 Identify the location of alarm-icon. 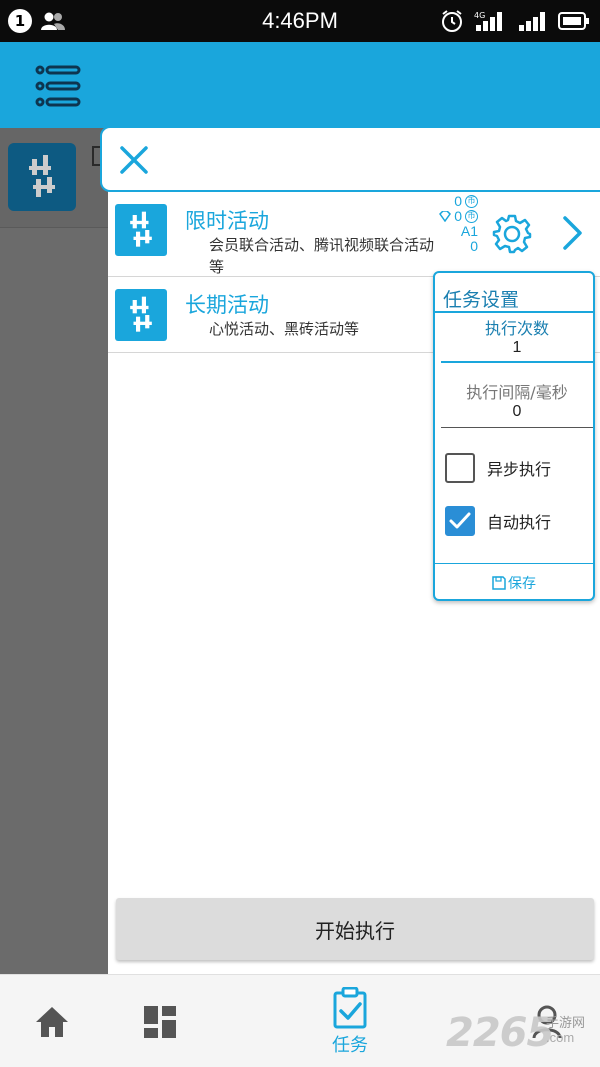
(452, 21).